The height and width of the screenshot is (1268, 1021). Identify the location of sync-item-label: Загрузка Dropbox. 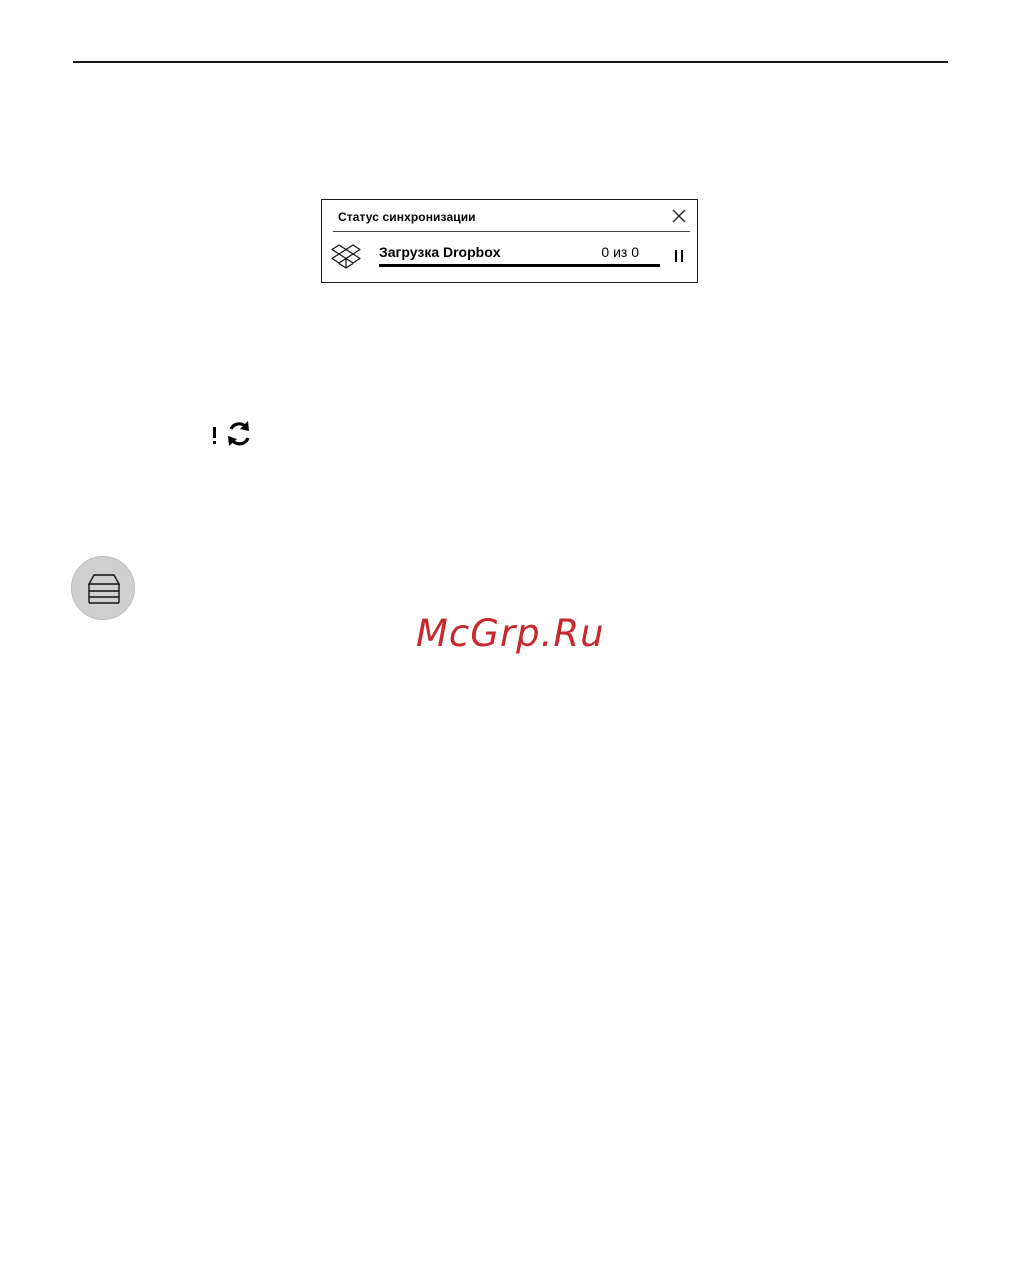
(440, 252).